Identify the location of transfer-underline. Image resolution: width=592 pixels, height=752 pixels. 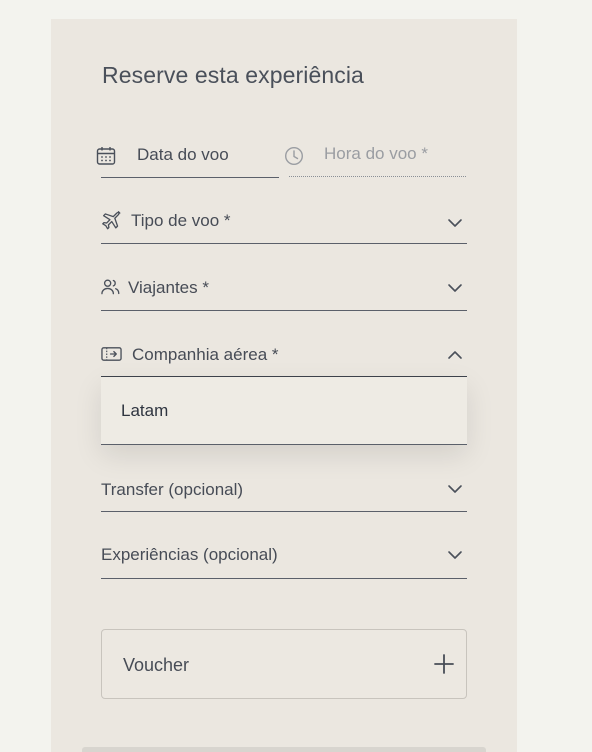
(284, 511).